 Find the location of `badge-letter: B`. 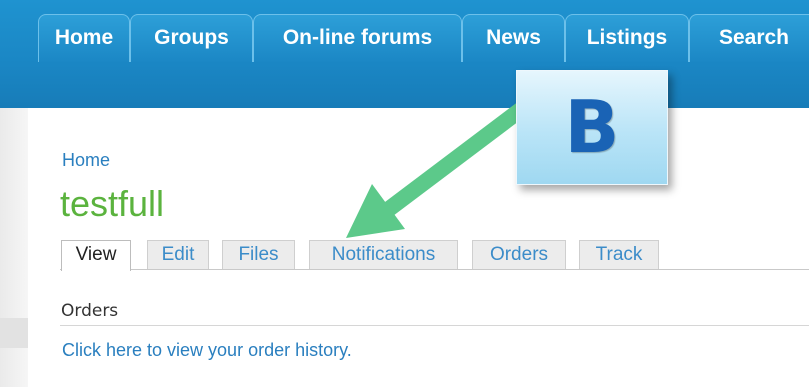

badge-letter: B is located at coordinates (592, 127).